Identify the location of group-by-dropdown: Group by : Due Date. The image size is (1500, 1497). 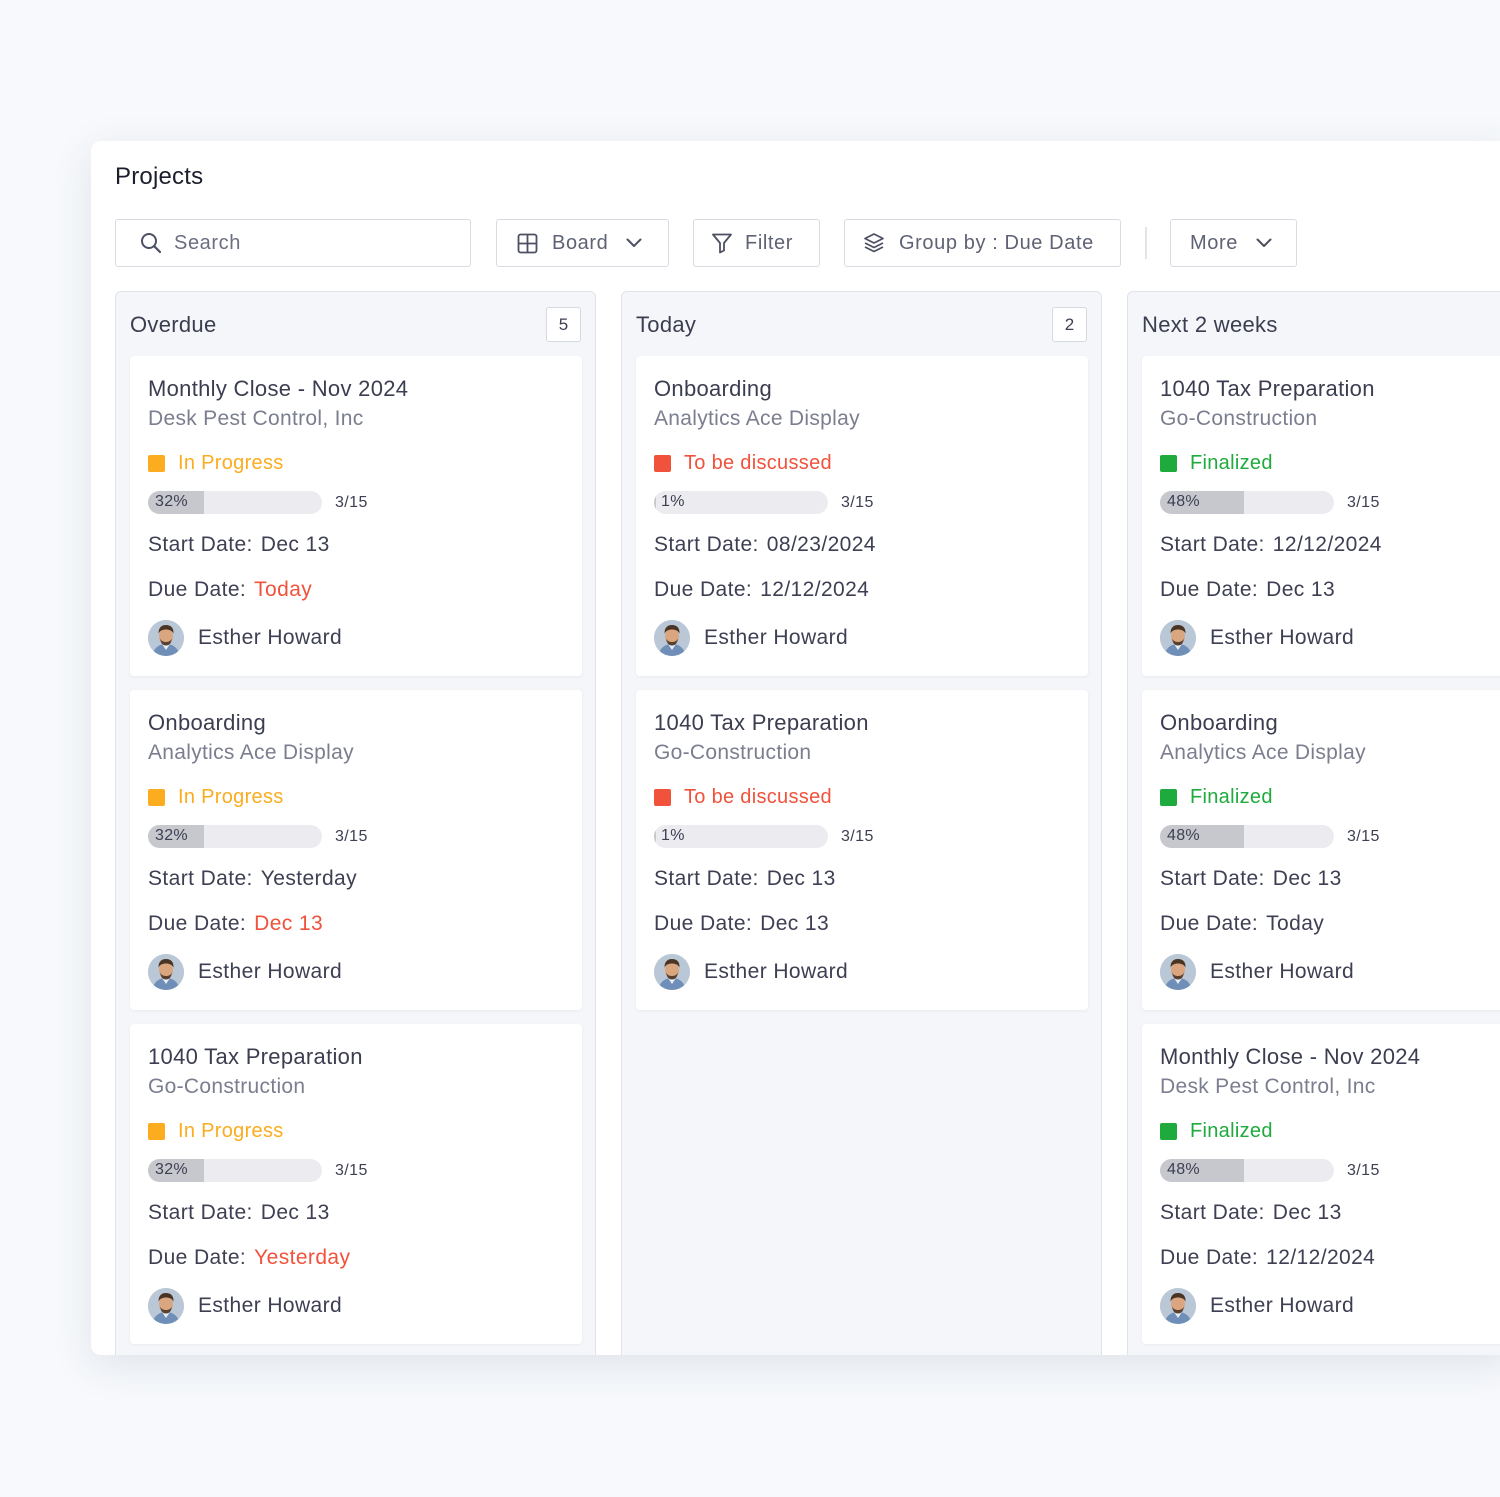
(982, 243).